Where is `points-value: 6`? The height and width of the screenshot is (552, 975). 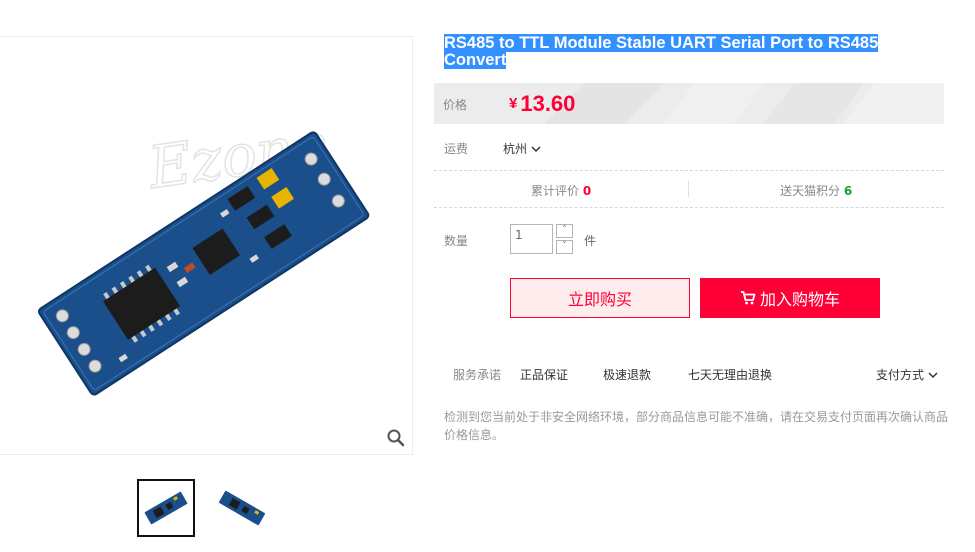
points-value: 6 is located at coordinates (848, 191).